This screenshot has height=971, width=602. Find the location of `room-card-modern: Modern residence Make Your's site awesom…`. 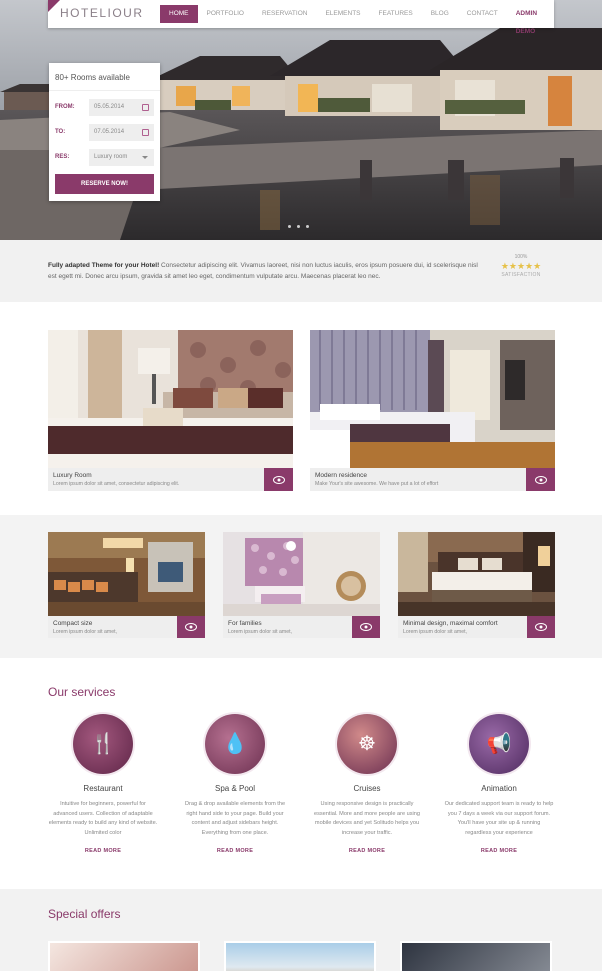

room-card-modern: Modern residence Make Your's site awesom… is located at coordinates (432, 410).